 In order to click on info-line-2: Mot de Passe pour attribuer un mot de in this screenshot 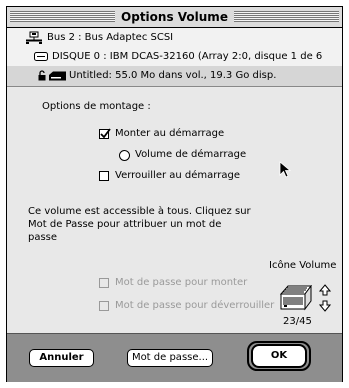, I will do `click(125, 224)`.